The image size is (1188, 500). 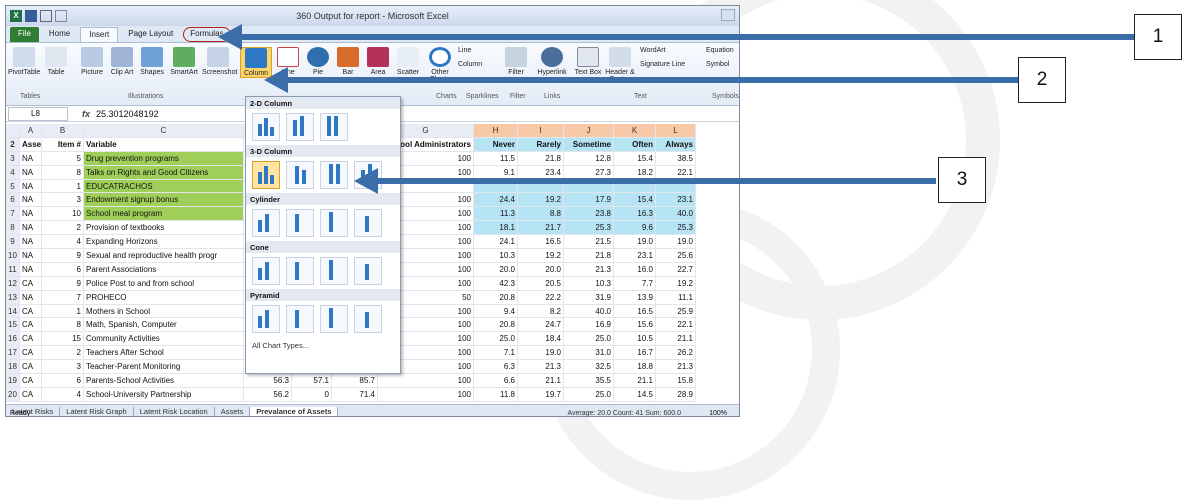 What do you see at coordinates (31, 131) in the screenshot?
I see `column-header: A` at bounding box center [31, 131].